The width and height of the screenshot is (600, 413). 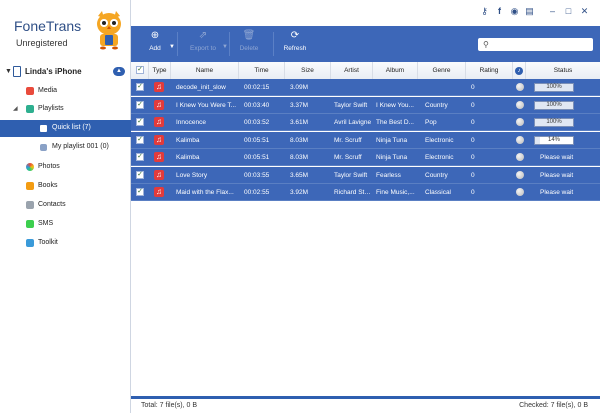 What do you see at coordinates (557, 192) in the screenshot?
I see `status-text: Please wait` at bounding box center [557, 192].